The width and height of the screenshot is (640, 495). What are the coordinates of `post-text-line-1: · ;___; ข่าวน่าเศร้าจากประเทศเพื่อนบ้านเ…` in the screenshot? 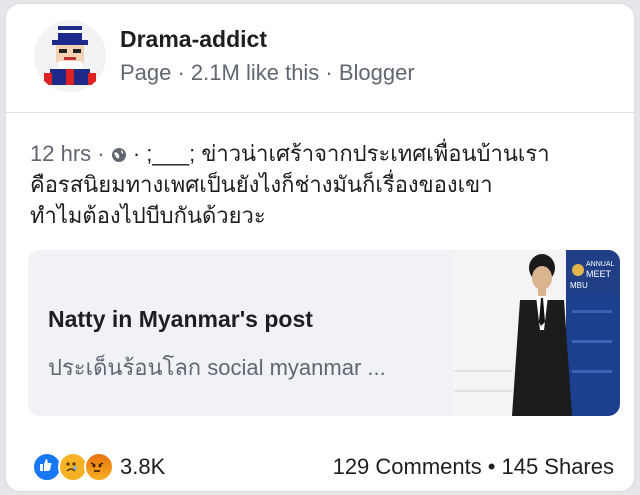 It's located at (338, 153).